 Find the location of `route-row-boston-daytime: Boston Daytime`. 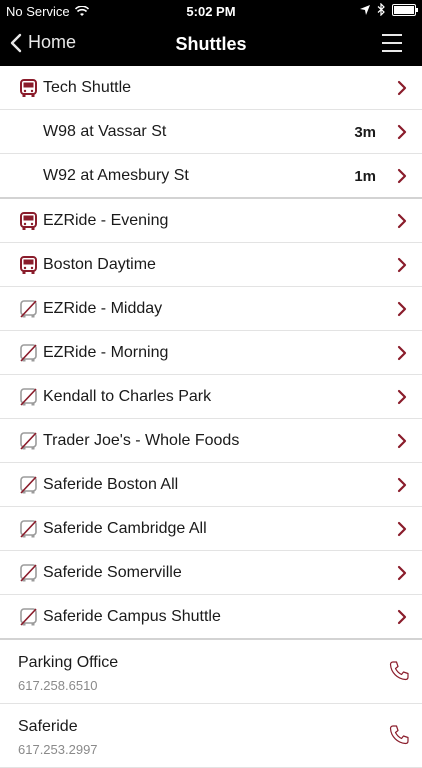

route-row-boston-daytime: Boston Daytime is located at coordinates (211, 265).